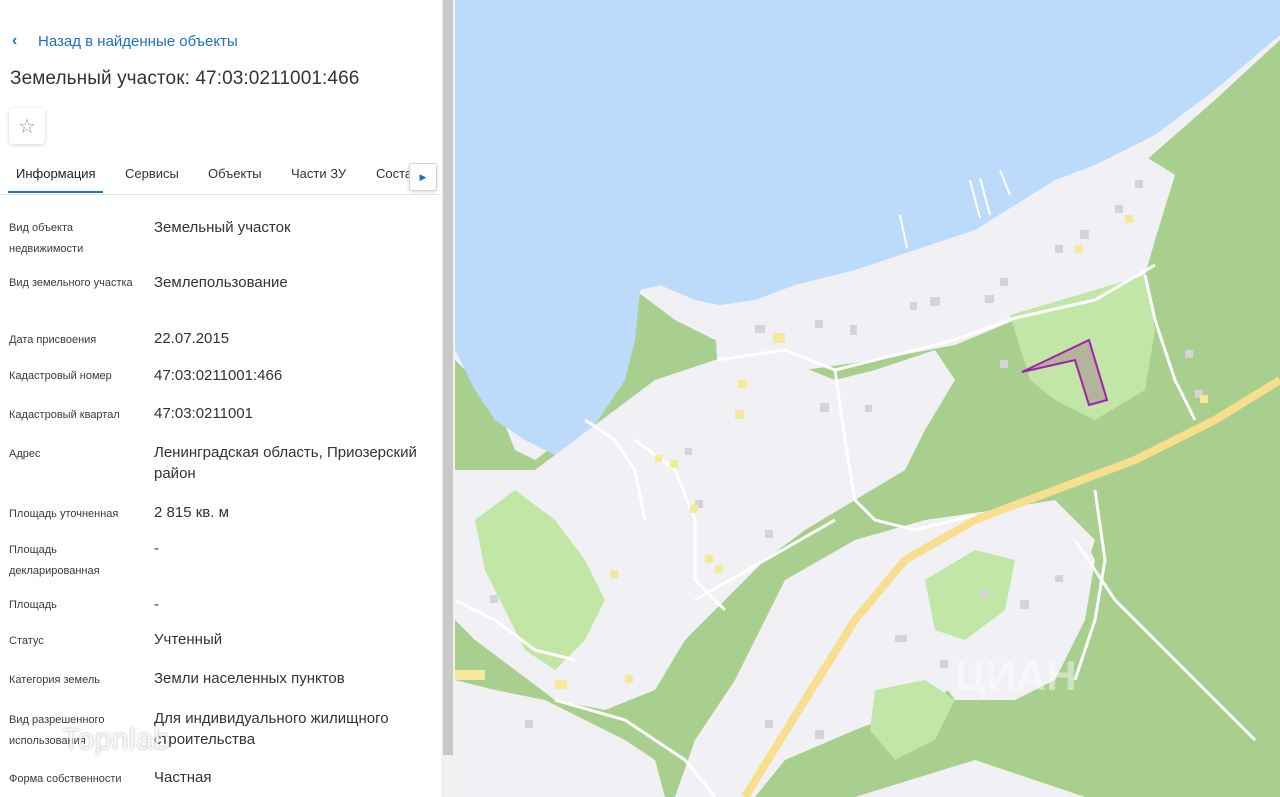 The height and width of the screenshot is (797, 1280). Describe the element at coordinates (46, 238) in the screenshot. I see `detail-label-object-type: Вид объекта недвижимости` at that location.